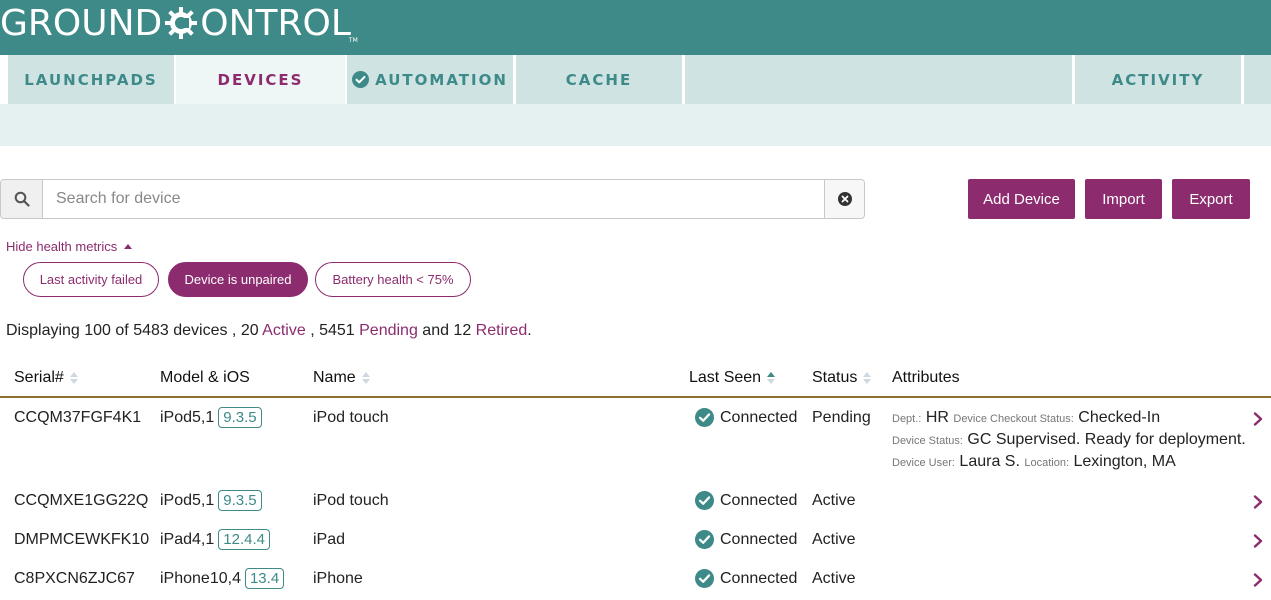 This screenshot has height=600, width=1271. Describe the element at coordinates (332, 330) in the screenshot. I see `summary-mid1: , 5451` at that location.